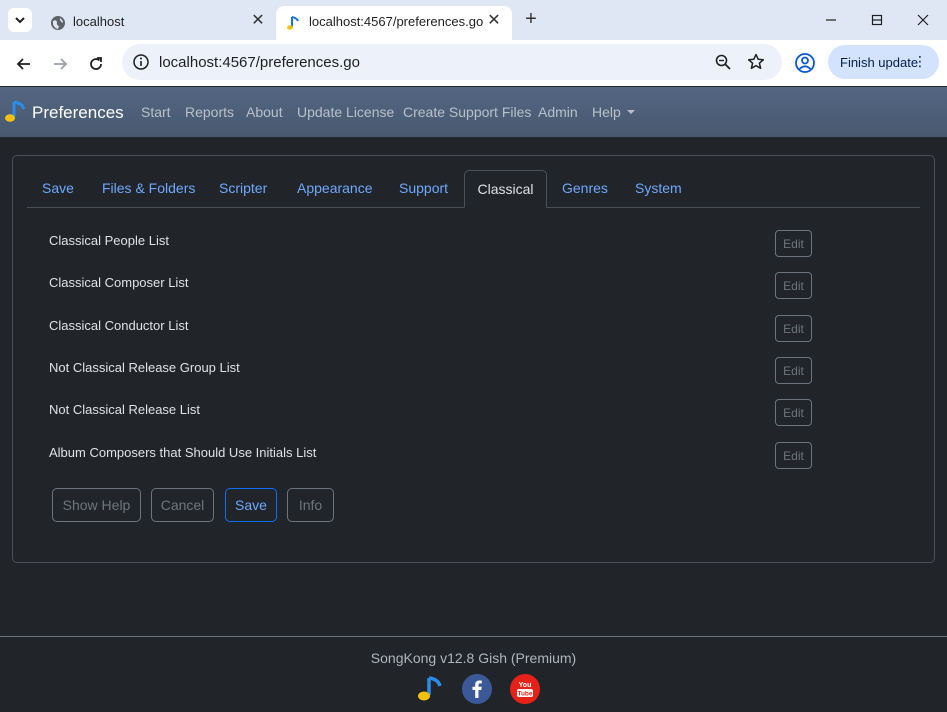 This screenshot has height=712, width=947. What do you see at coordinates (630, 112) in the screenshot?
I see `caret-down-icon` at bounding box center [630, 112].